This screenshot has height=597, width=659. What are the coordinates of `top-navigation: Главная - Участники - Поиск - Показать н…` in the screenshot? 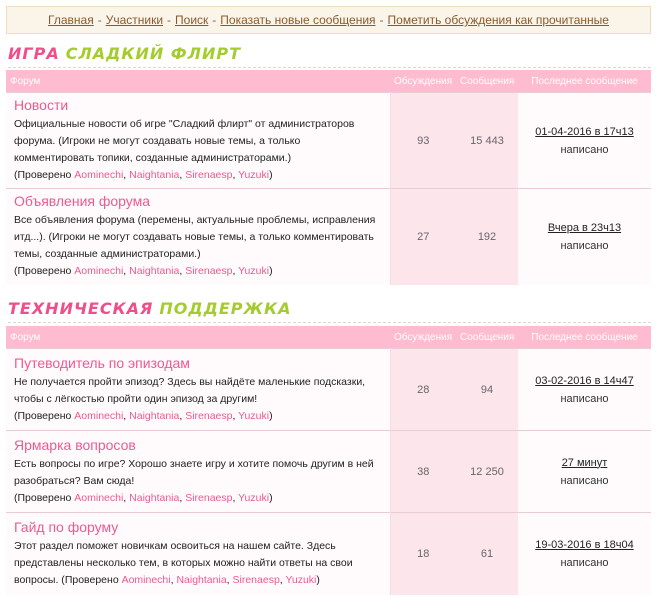 It's located at (328, 20).